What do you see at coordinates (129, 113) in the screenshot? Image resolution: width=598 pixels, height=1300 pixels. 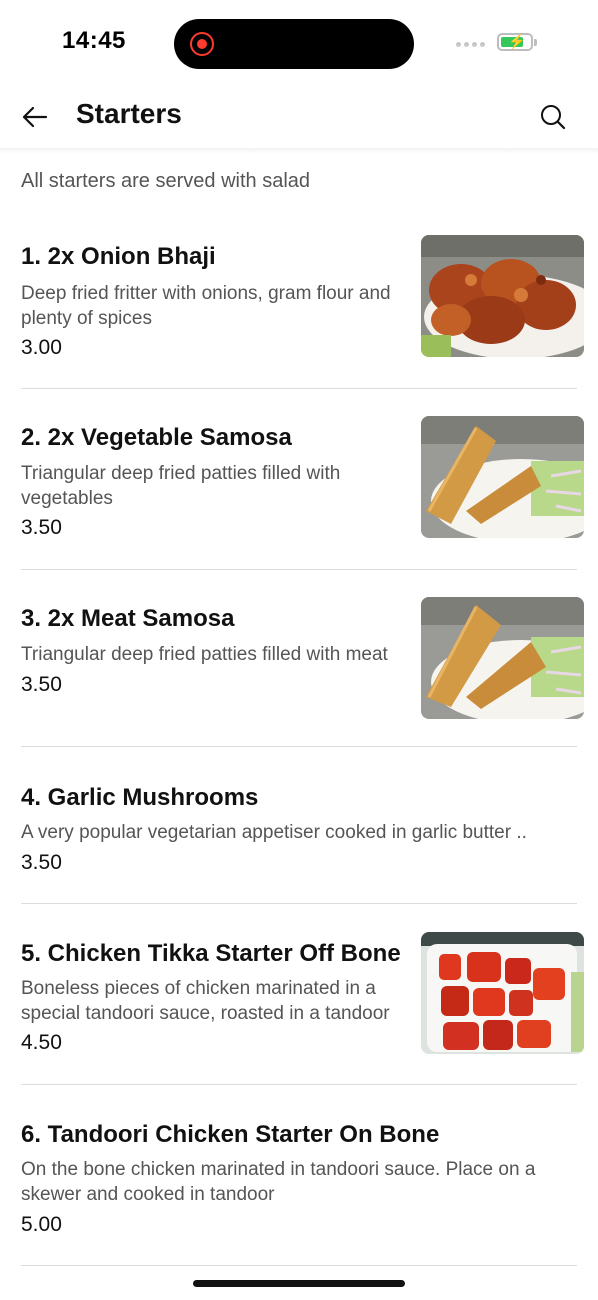 I see `page-title: Starters` at bounding box center [129, 113].